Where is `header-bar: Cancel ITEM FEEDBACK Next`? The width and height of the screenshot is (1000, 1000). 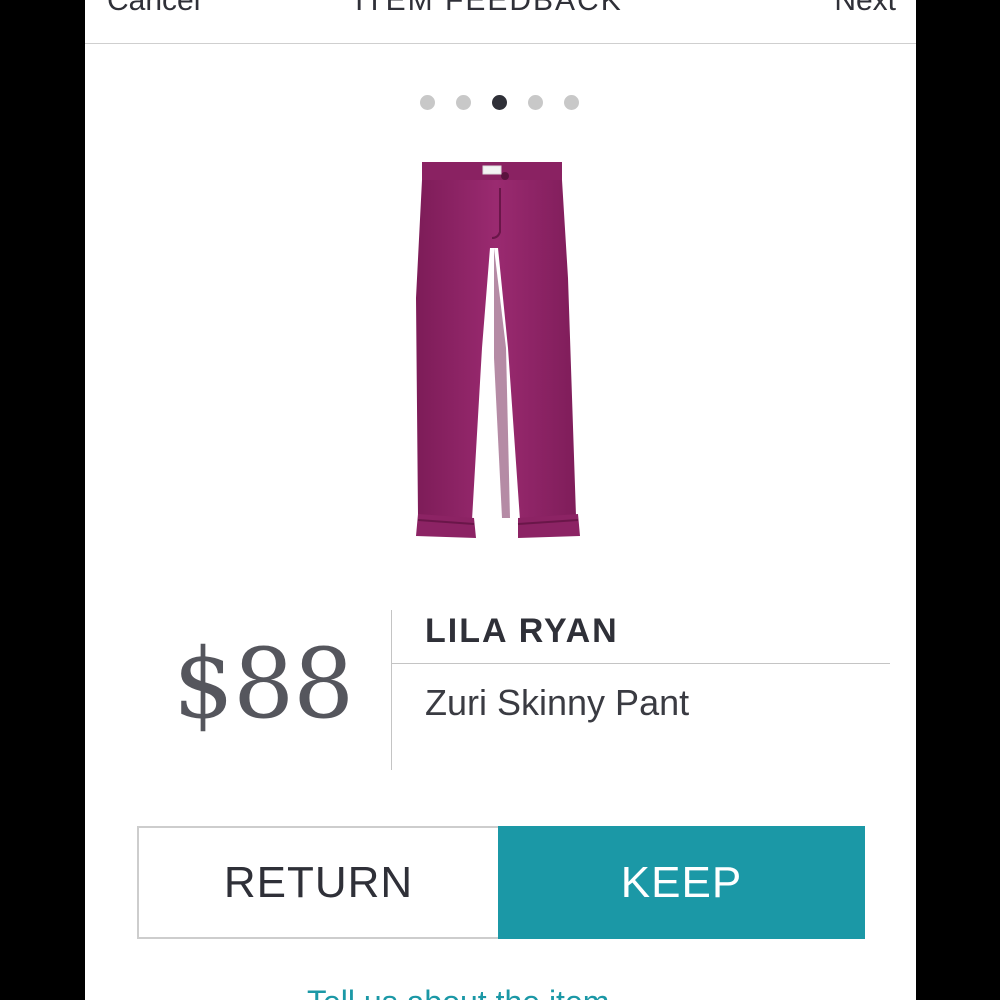
header-bar: Cancel ITEM FEEDBACK Next is located at coordinates (500, 22).